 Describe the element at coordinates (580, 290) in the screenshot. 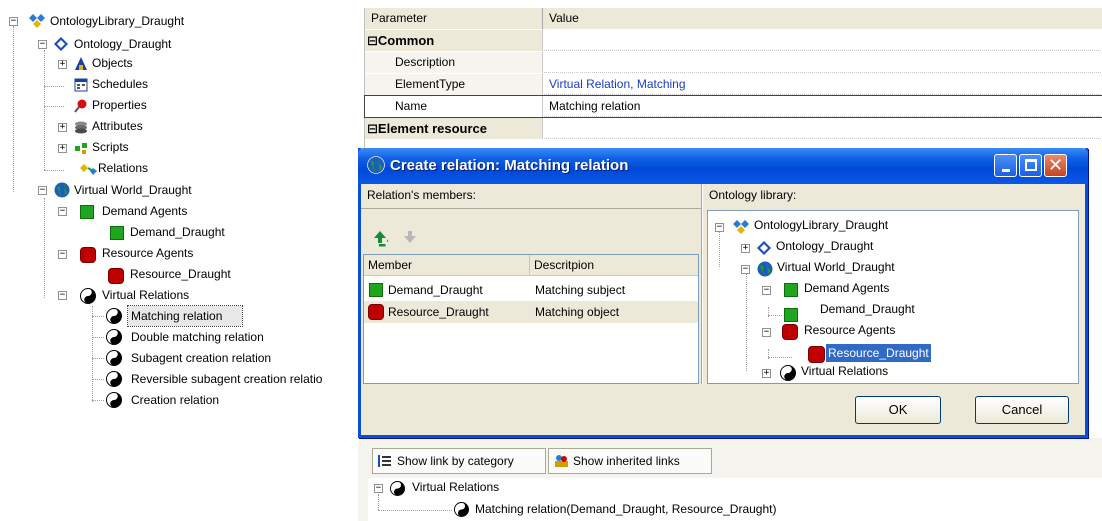

I see `description-cell: Matching subject` at that location.